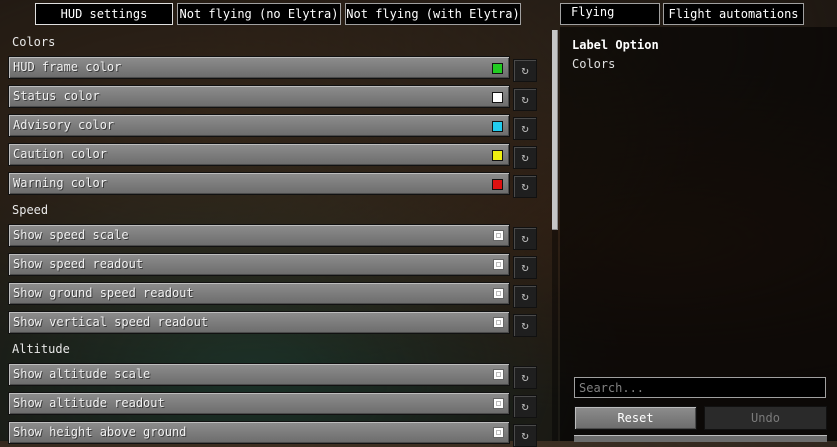  Describe the element at coordinates (610, 14) in the screenshot. I see `tab-flying: Flying` at that location.